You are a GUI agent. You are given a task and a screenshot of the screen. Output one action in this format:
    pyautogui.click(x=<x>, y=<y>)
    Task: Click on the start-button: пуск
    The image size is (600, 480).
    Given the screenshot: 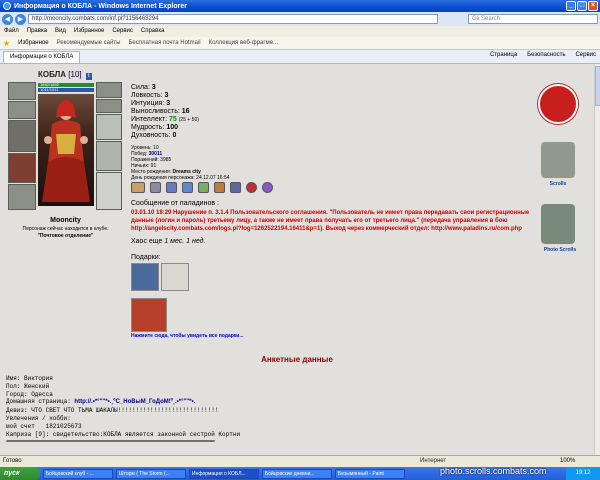 What is the action you would take?
    pyautogui.click(x=20, y=473)
    